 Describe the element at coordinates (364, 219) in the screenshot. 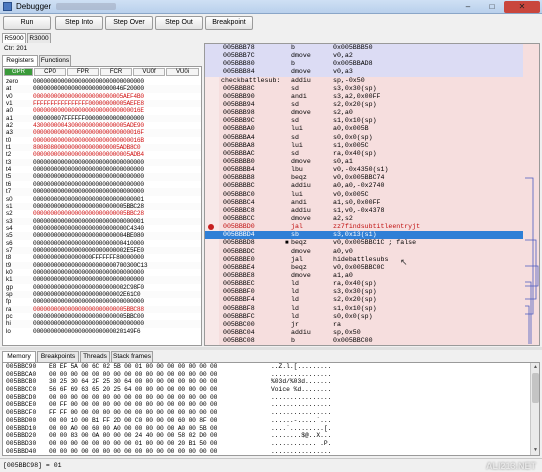

I see `disassembly-row: 005BBBCC dmove a2,s2` at that location.